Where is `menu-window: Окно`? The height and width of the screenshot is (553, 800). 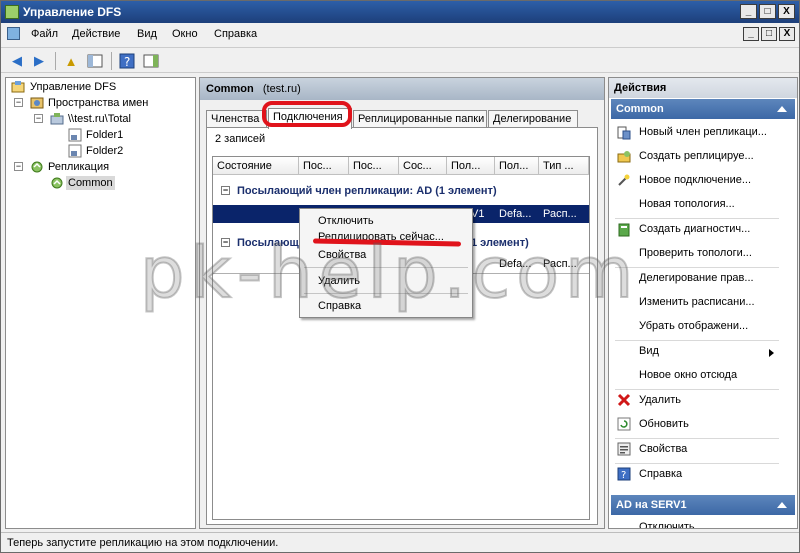 menu-window: Окно is located at coordinates (185, 34).